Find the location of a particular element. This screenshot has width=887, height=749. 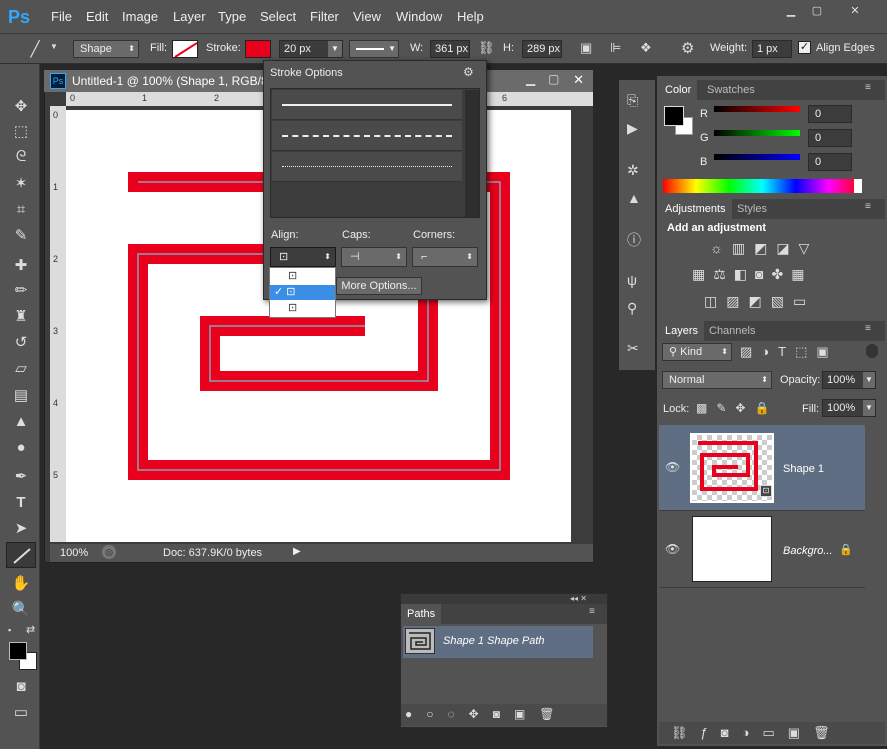

g-field: 0 is located at coordinates (830, 138).